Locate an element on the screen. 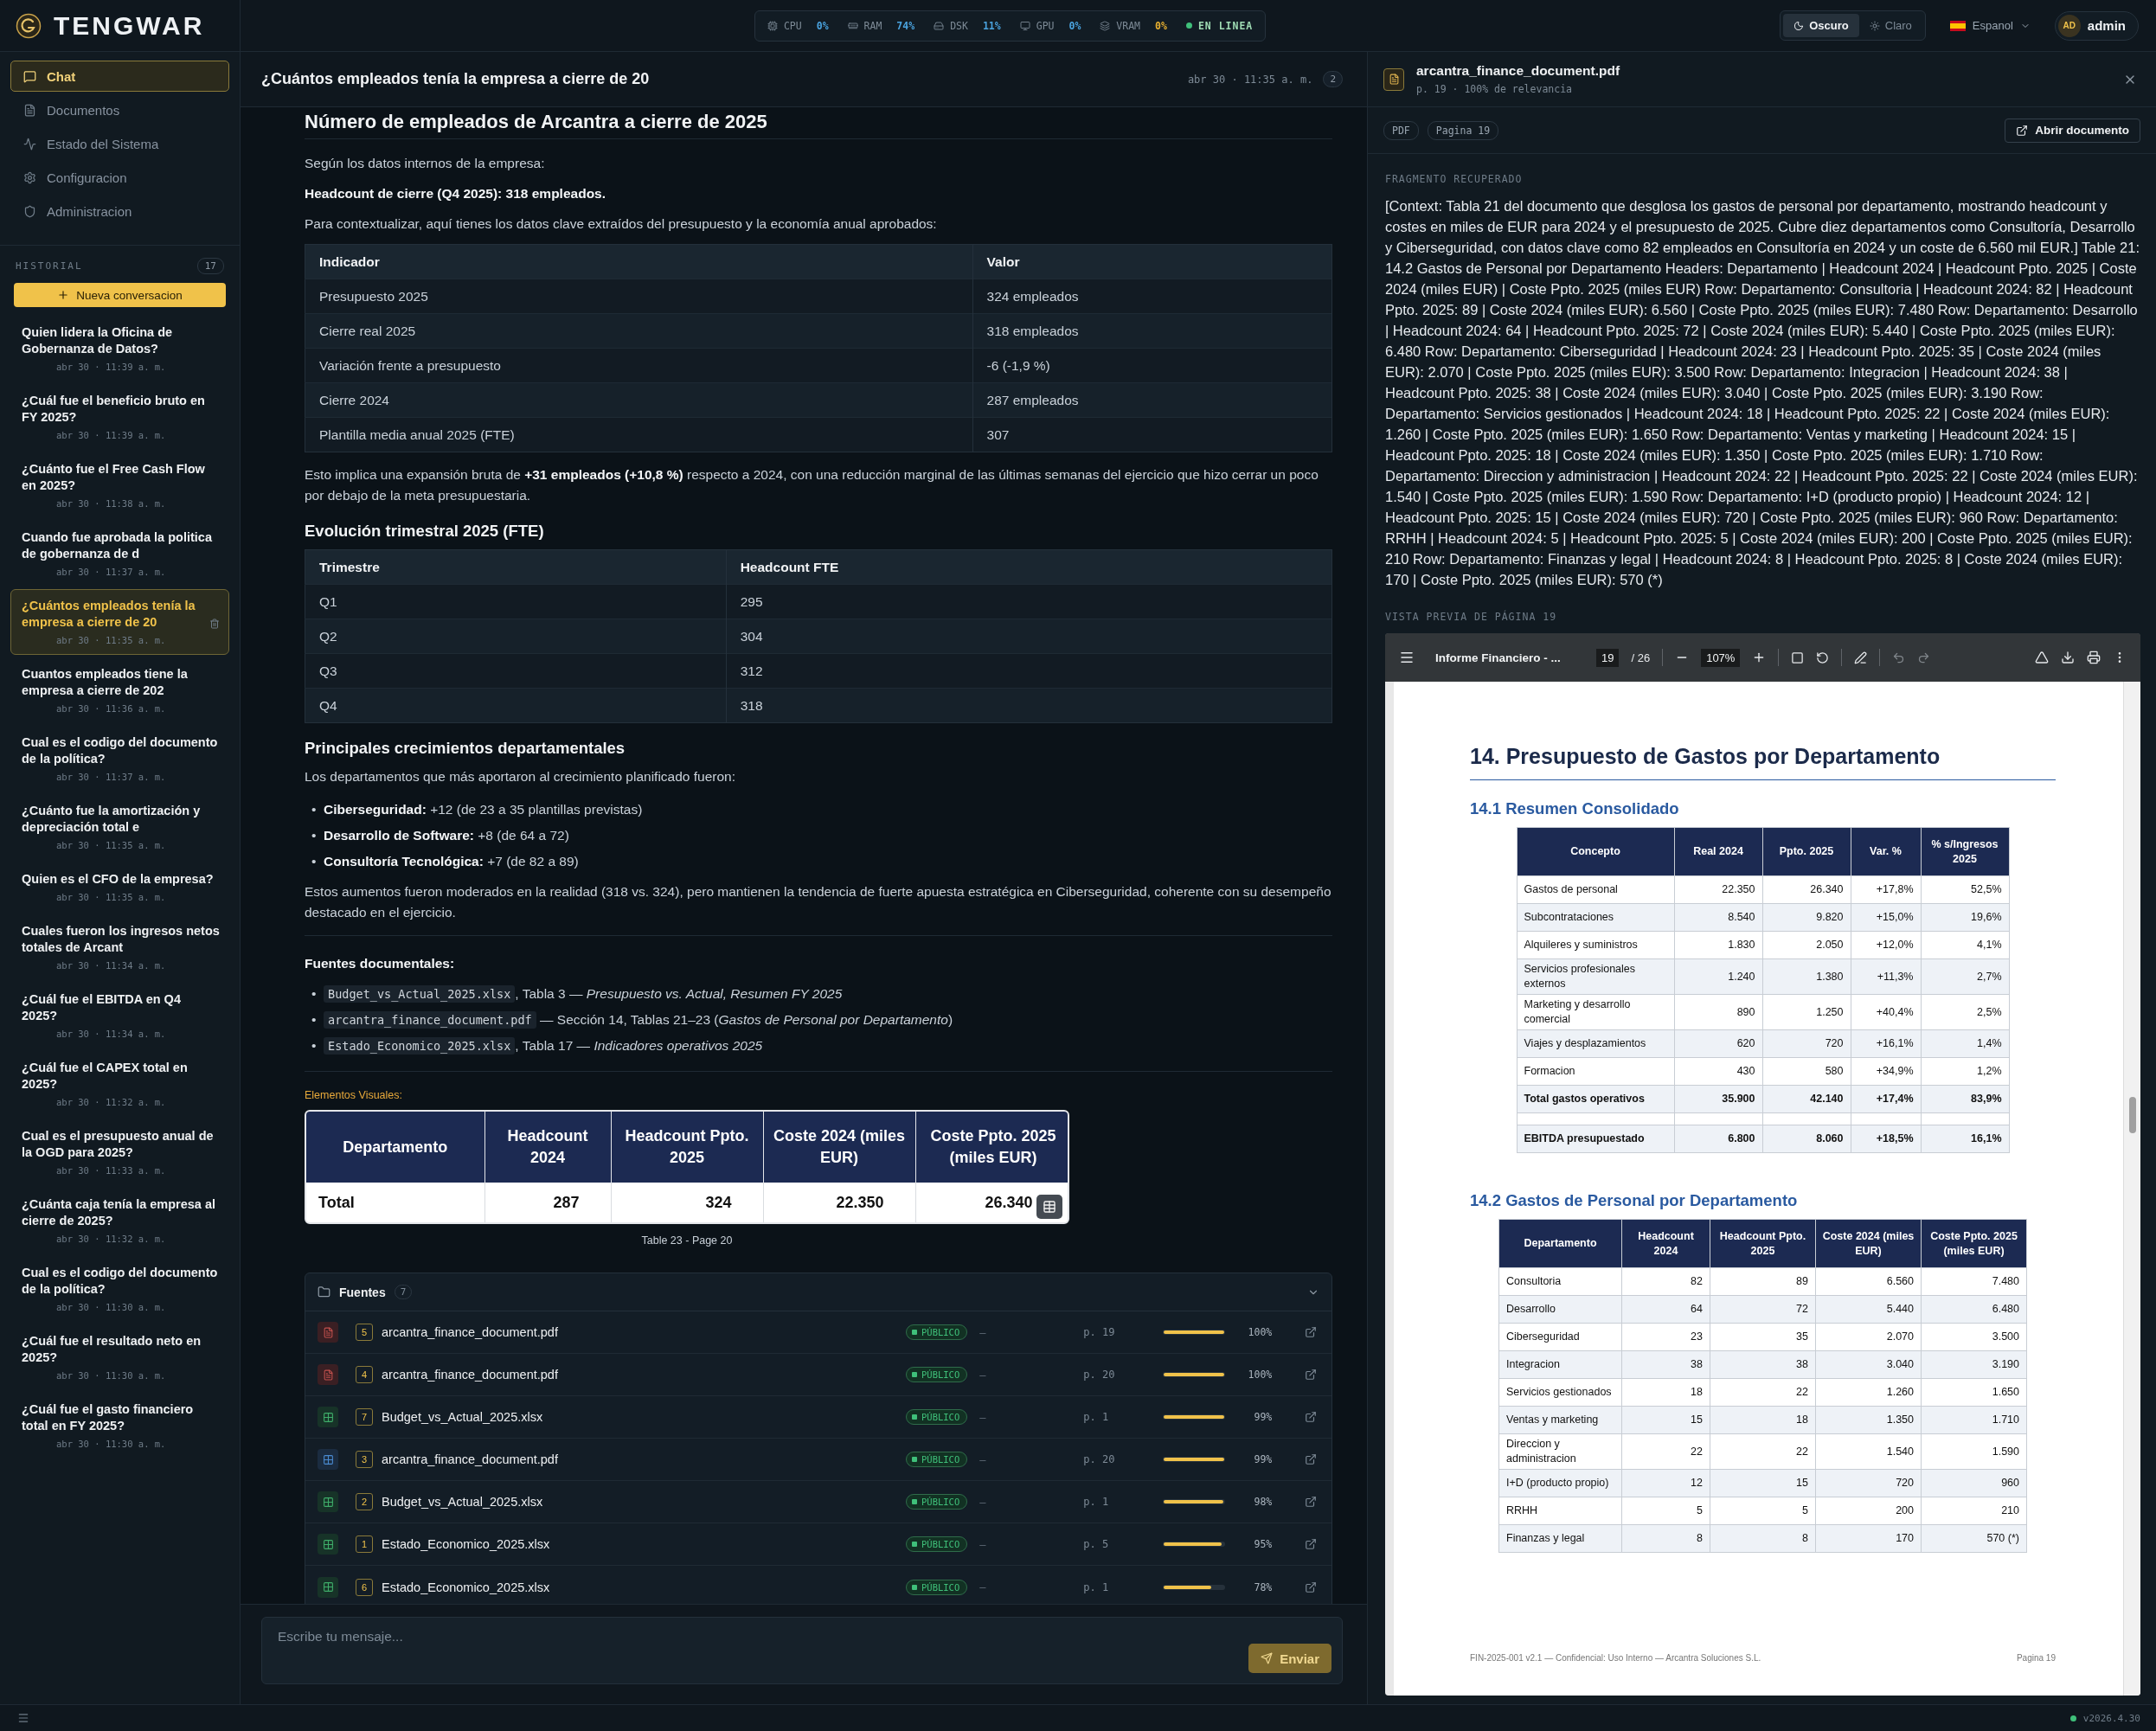 The width and height of the screenshot is (2156, 1731). open-document-button: Abrir documento is located at coordinates (2073, 130).